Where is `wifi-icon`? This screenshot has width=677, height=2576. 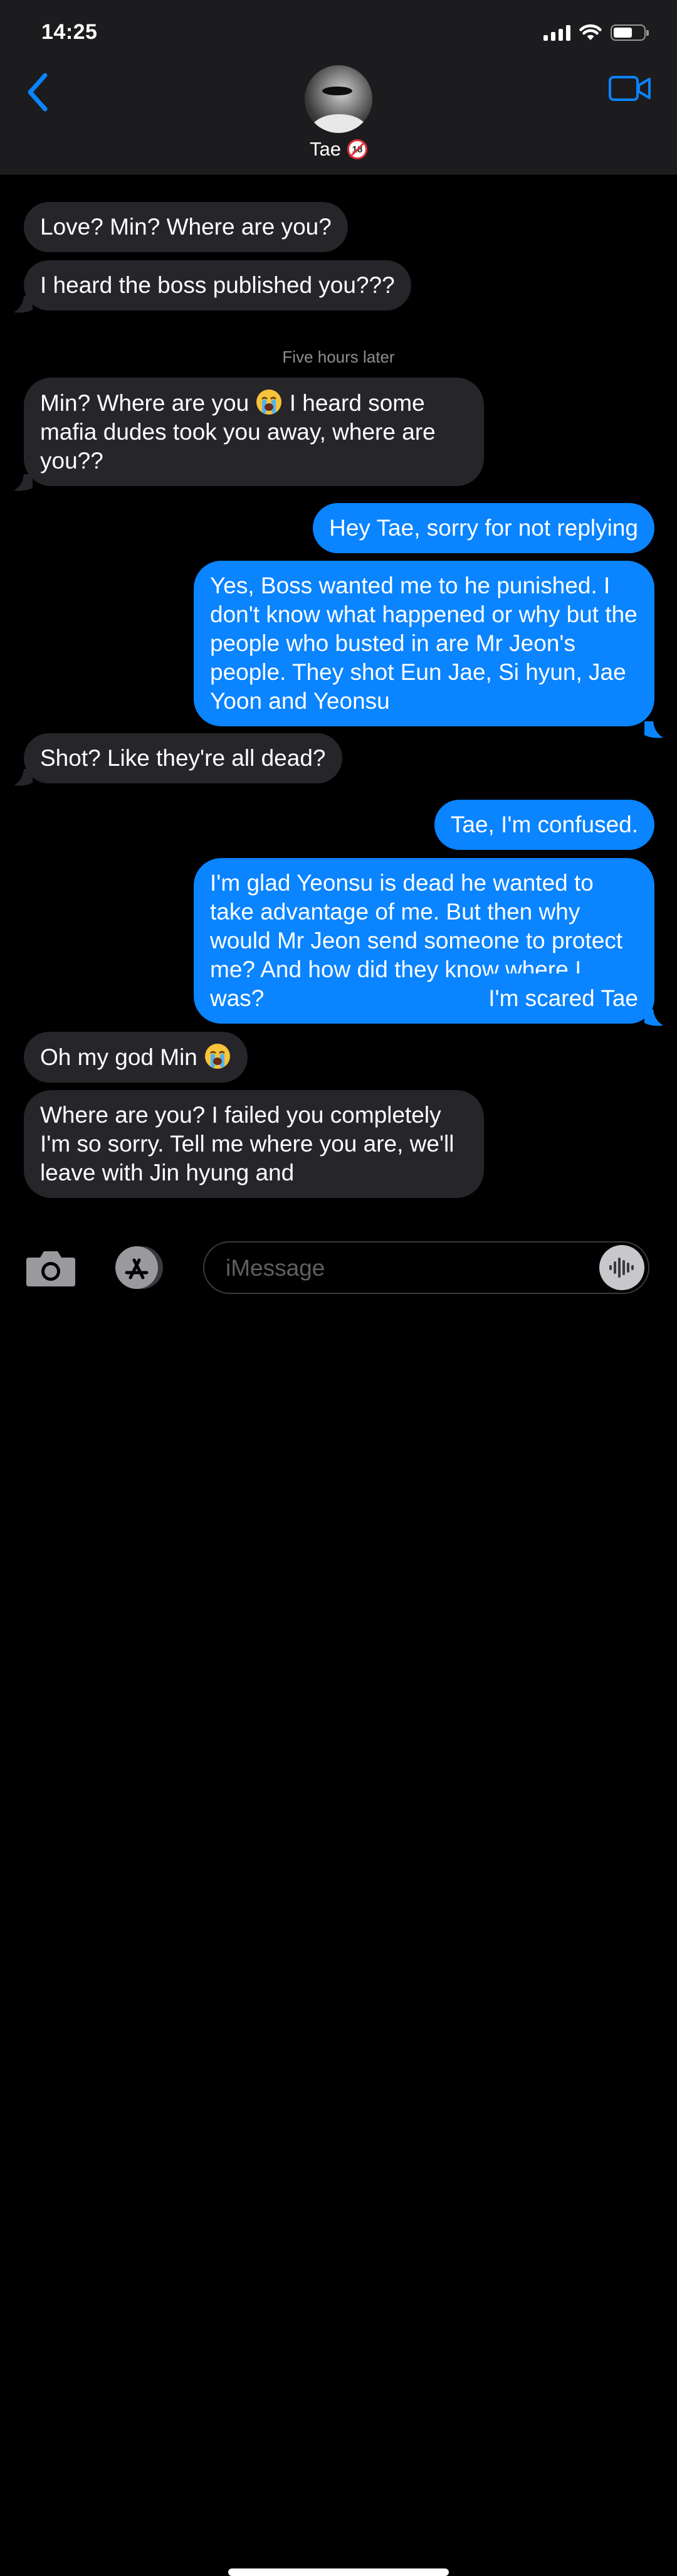 wifi-icon is located at coordinates (590, 32).